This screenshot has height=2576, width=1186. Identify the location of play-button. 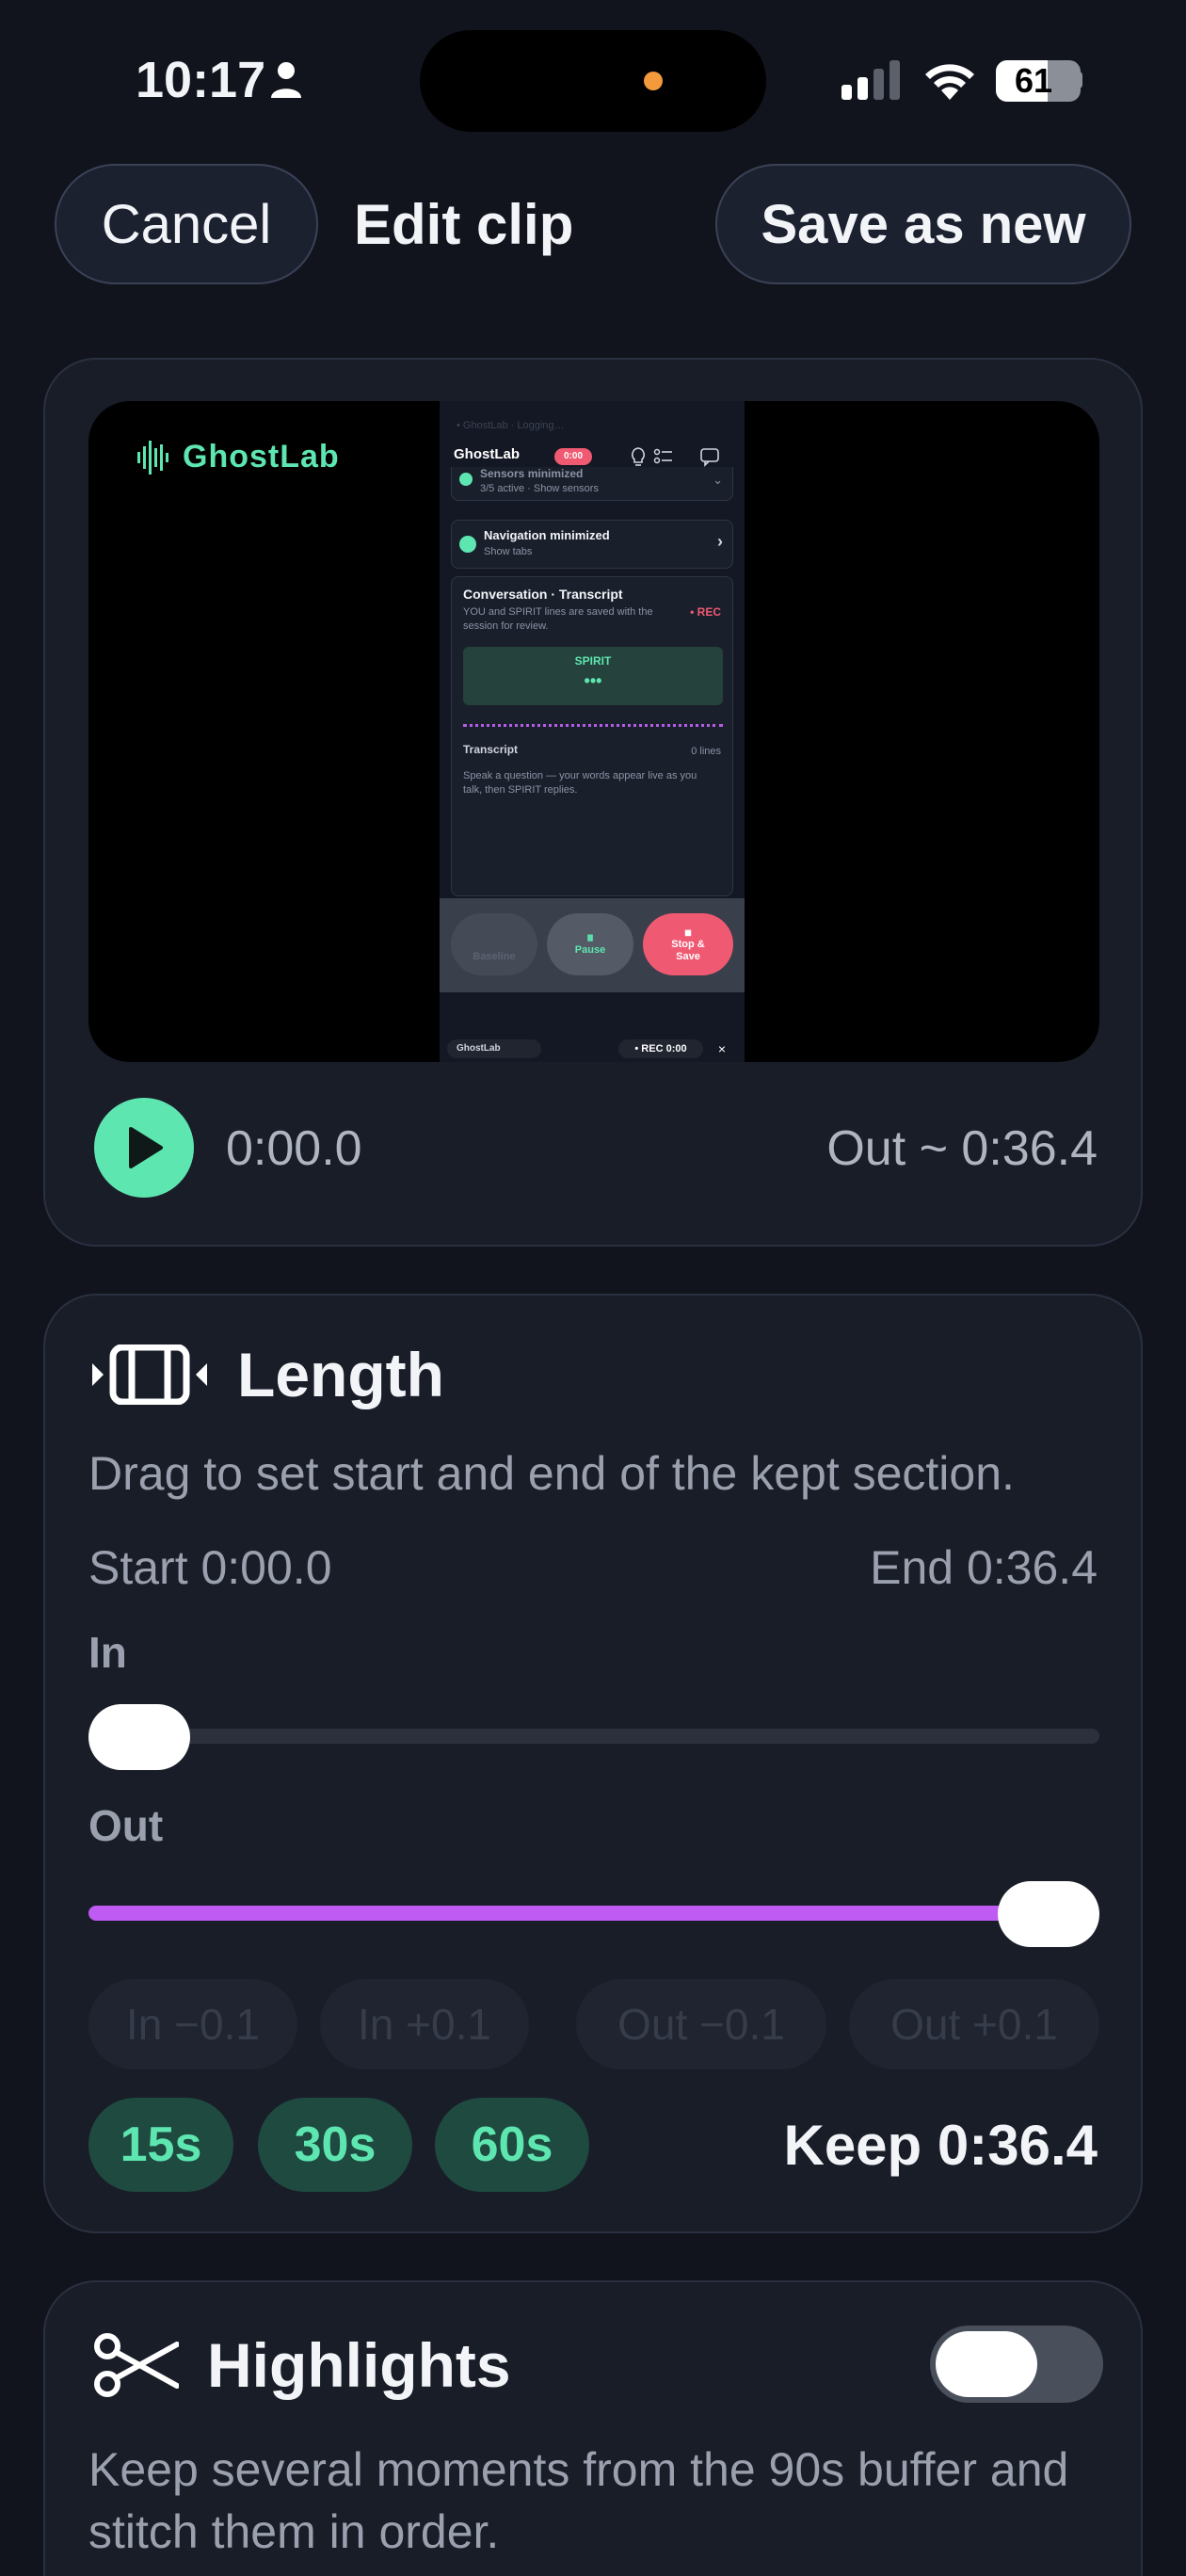
(144, 1148).